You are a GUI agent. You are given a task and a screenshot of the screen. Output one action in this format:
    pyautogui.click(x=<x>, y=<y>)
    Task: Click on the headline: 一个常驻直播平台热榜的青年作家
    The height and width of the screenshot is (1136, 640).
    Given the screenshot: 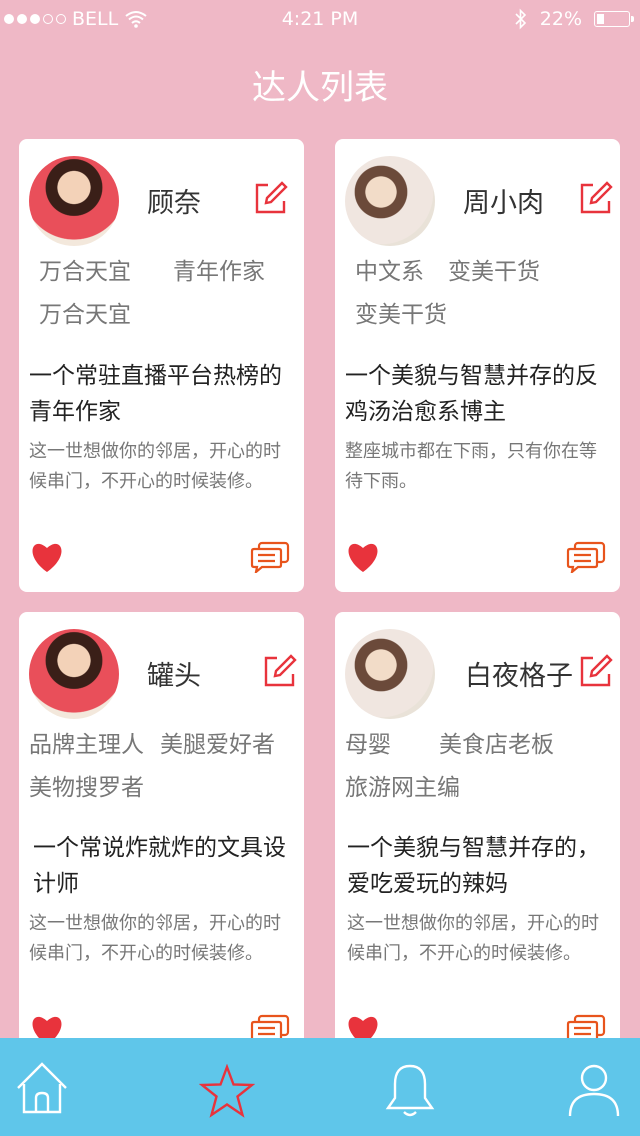 What is the action you would take?
    pyautogui.click(x=155, y=394)
    